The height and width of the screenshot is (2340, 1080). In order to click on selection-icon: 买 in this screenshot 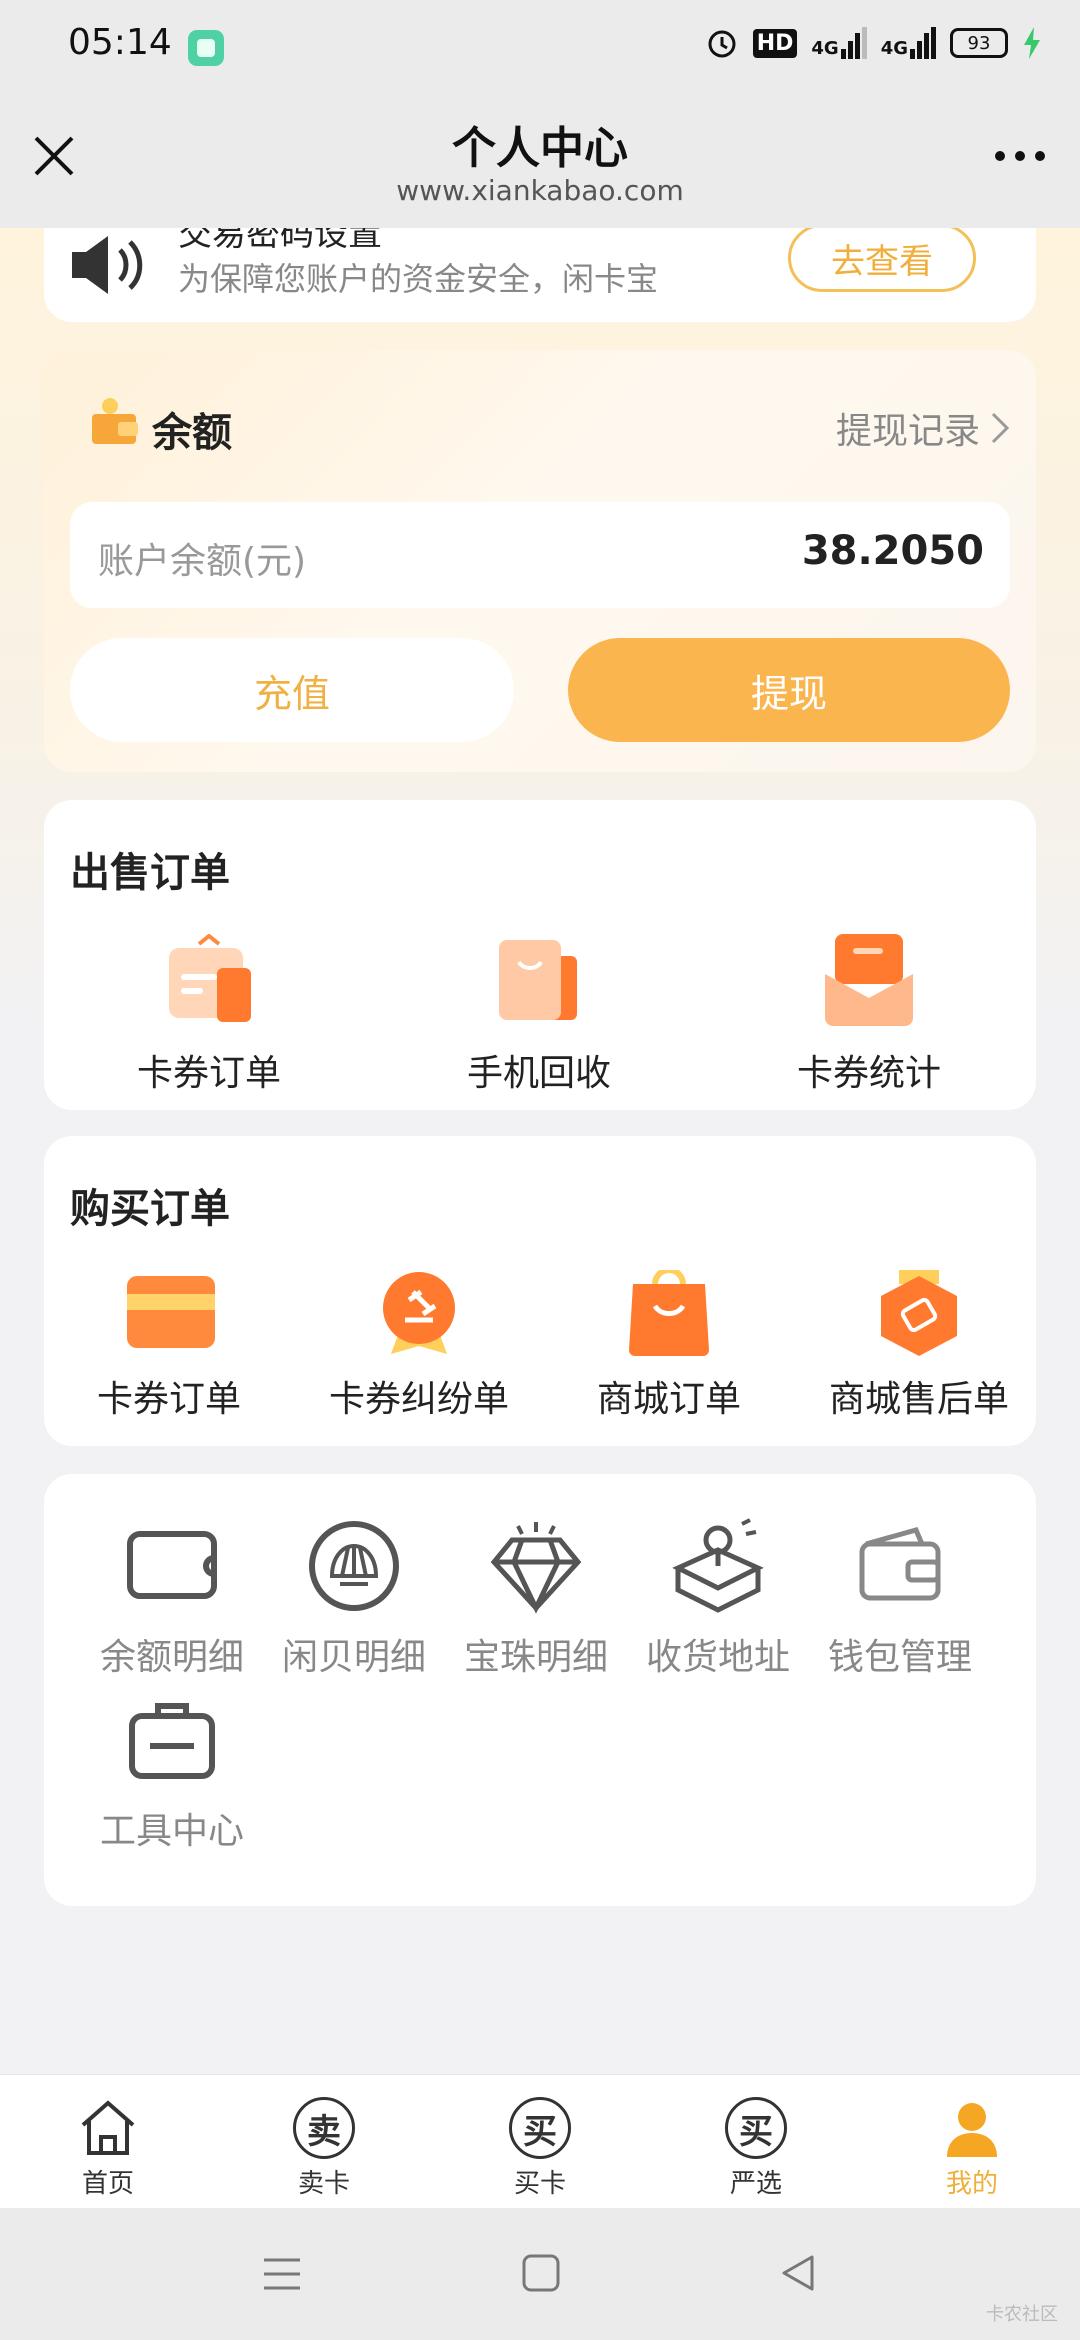, I will do `click(756, 2128)`.